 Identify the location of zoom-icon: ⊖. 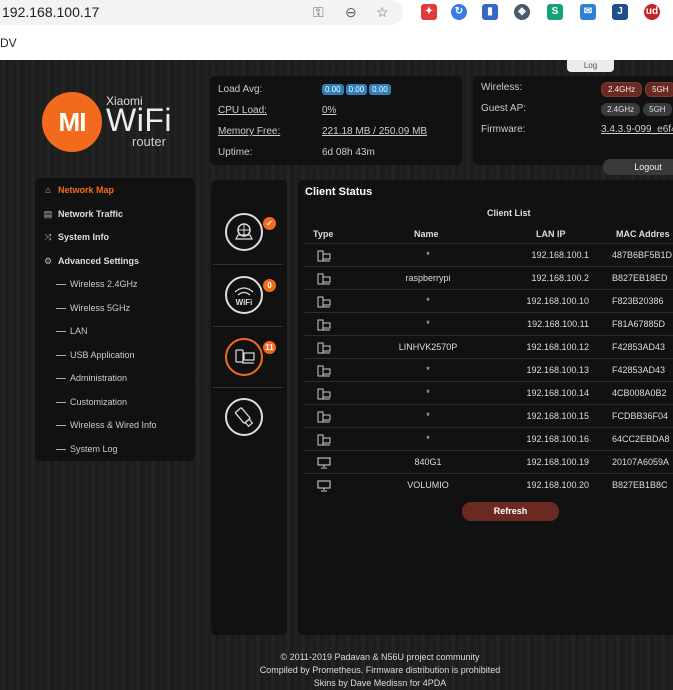
(351, 12).